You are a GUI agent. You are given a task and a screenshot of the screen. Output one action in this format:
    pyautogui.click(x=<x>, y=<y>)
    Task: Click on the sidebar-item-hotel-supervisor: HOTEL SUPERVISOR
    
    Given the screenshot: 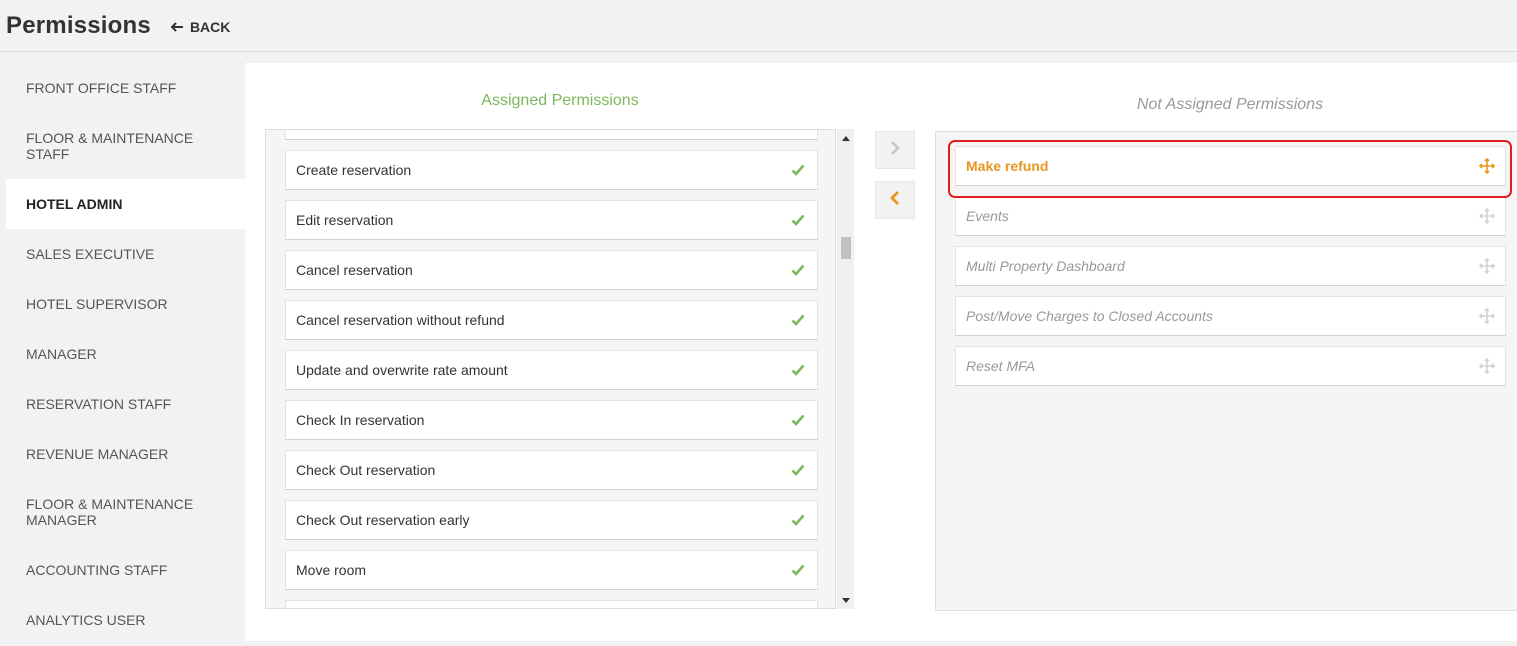 What is the action you would take?
    pyautogui.click(x=125, y=304)
    